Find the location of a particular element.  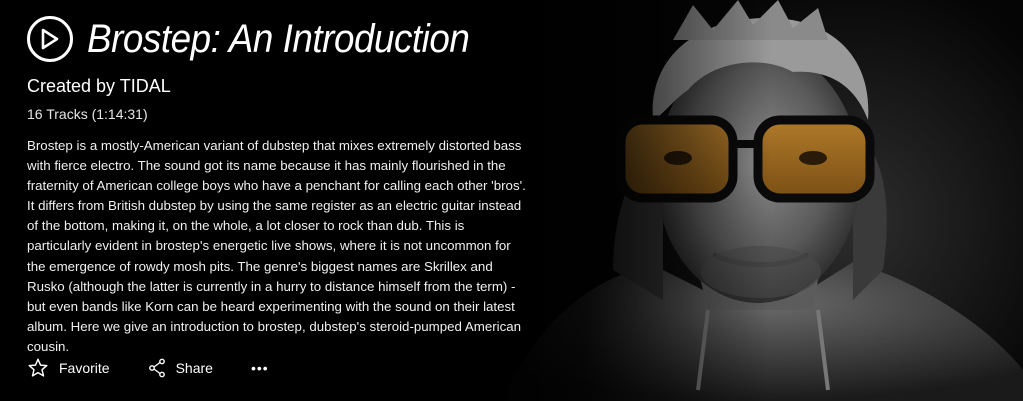

more-options-button: ••• is located at coordinates (260, 368).